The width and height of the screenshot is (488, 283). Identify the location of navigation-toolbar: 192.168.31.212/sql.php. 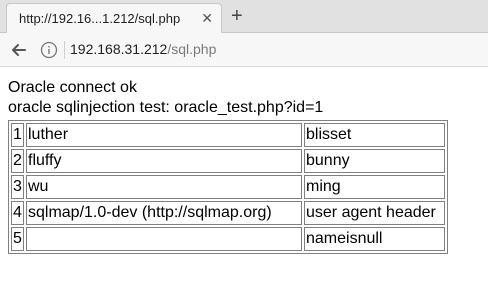
(244, 50).